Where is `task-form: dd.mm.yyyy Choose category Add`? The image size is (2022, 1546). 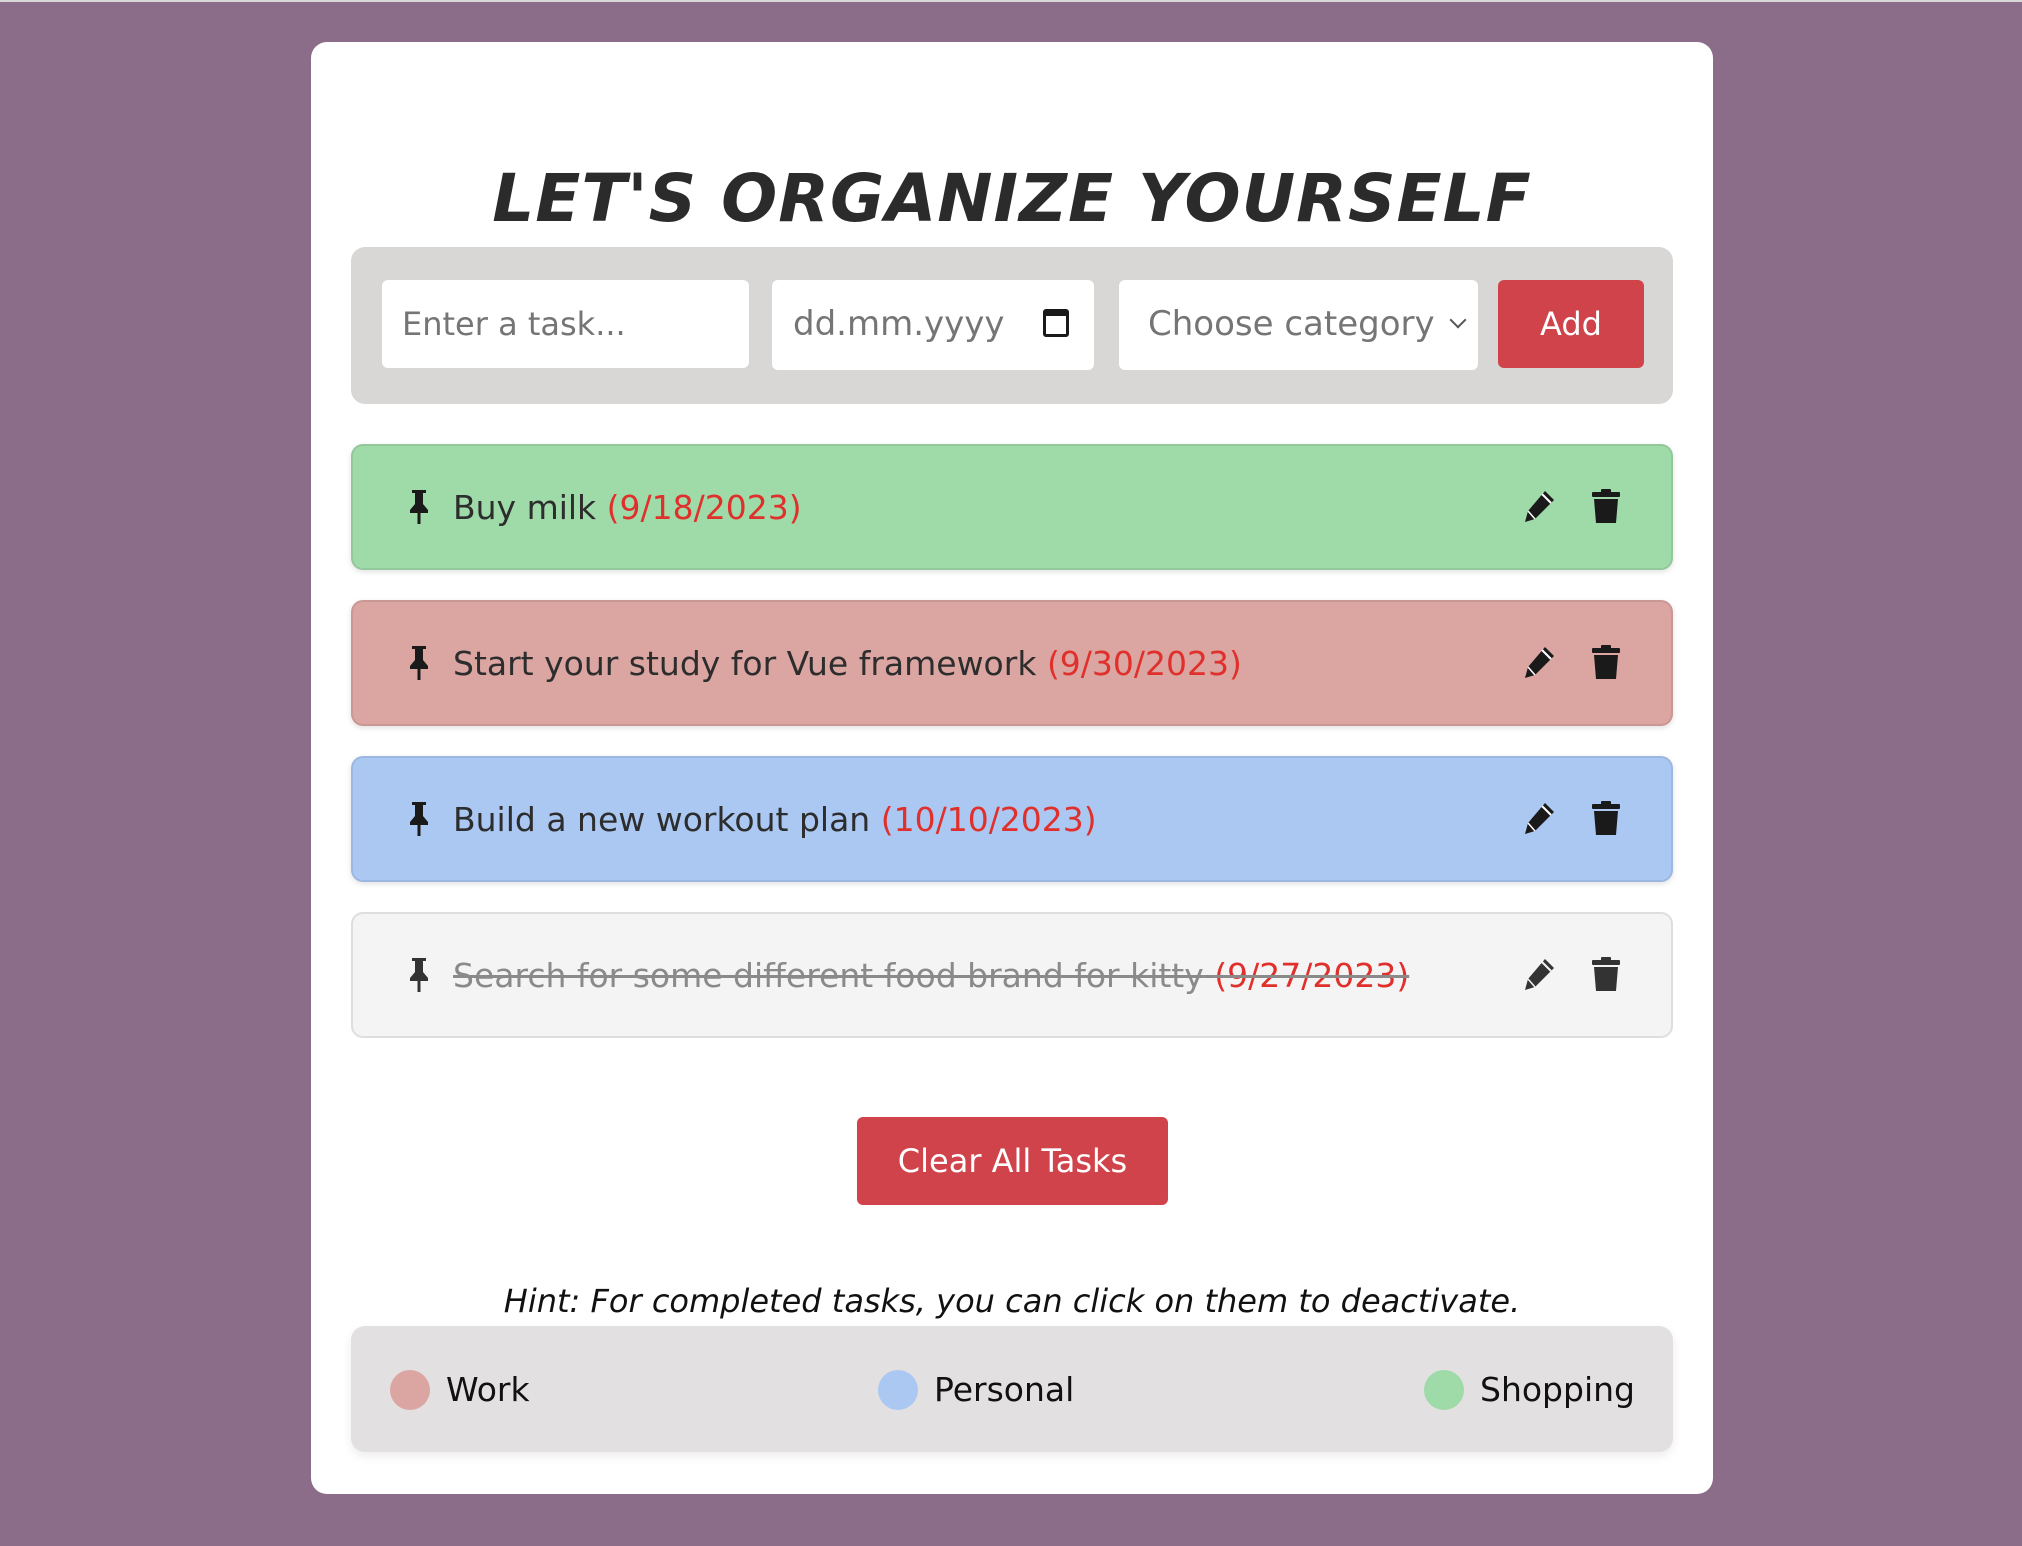
task-form: dd.mm.yyyy Choose category Add is located at coordinates (1012, 325).